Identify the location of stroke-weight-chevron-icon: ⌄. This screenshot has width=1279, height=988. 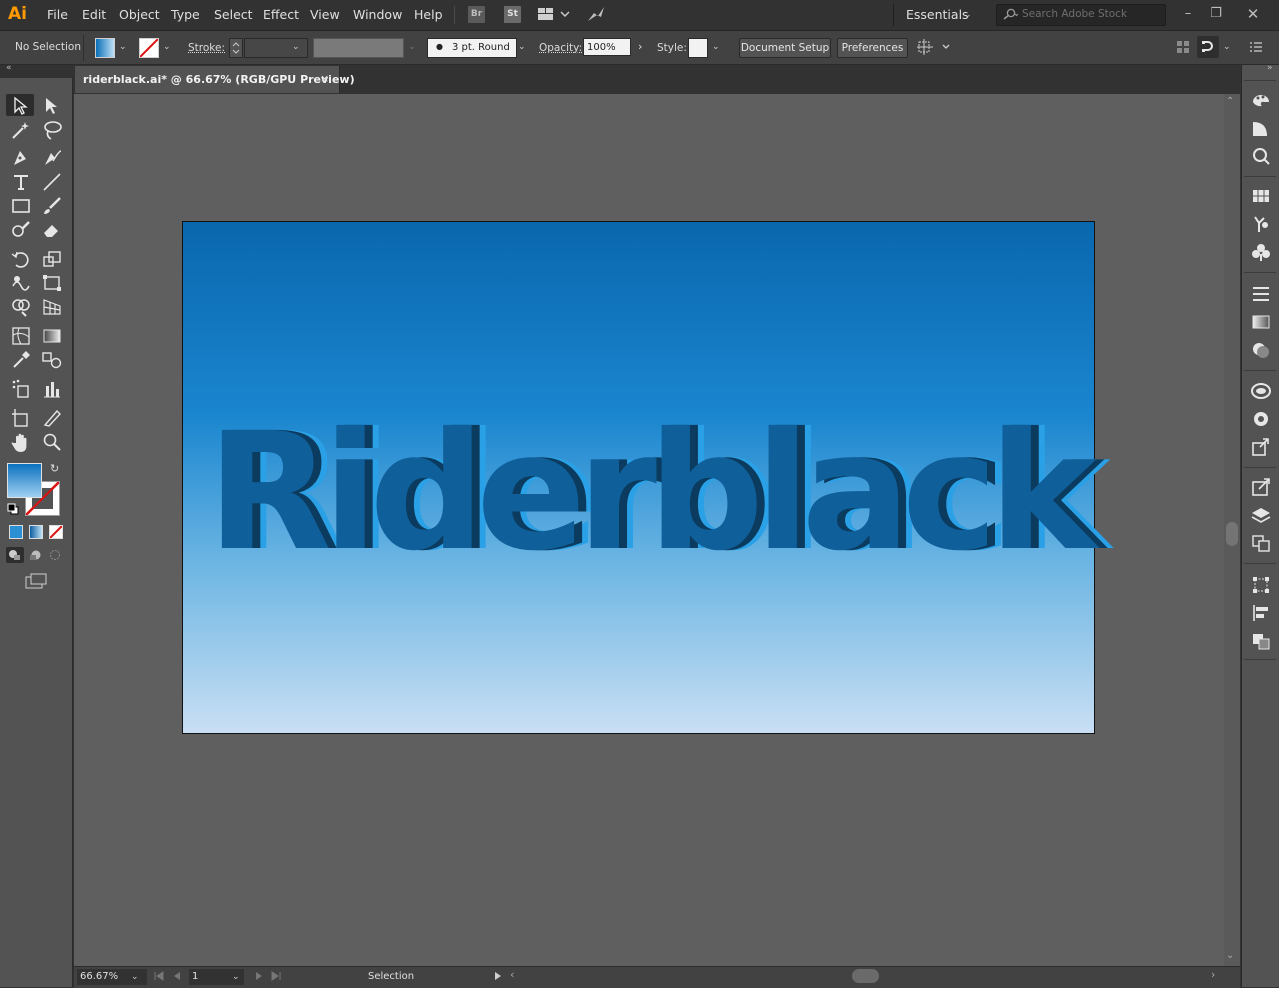
(296, 47).